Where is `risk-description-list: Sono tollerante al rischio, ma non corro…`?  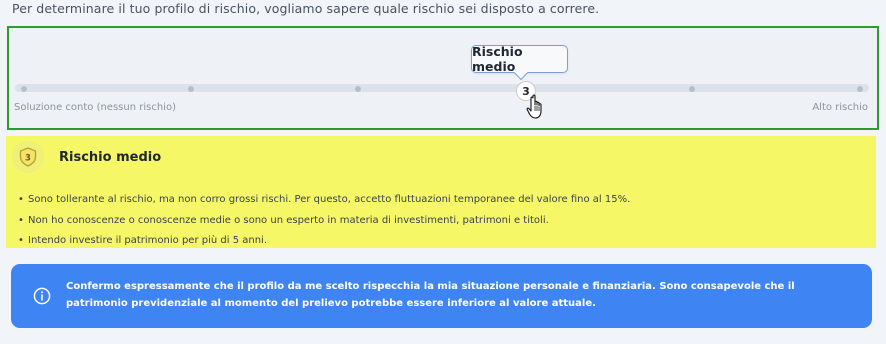 risk-description-list: Sono tollerante al rischio, ma non corro… is located at coordinates (323, 224).